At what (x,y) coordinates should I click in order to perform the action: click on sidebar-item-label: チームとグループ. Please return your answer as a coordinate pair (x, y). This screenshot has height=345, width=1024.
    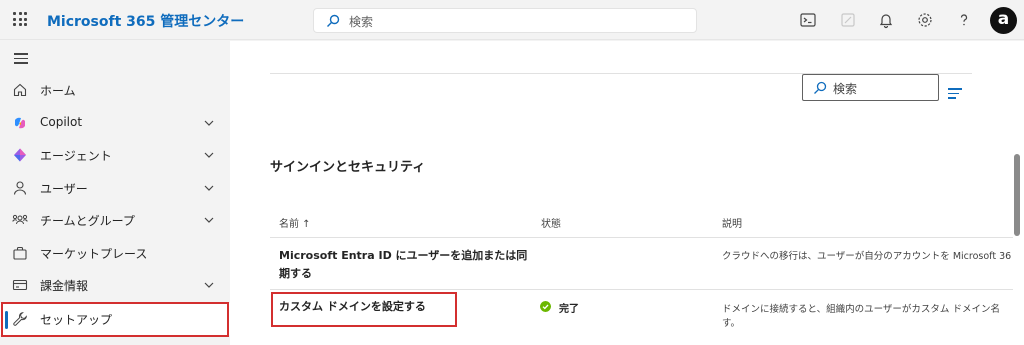
    Looking at the image, I should click on (87, 221).